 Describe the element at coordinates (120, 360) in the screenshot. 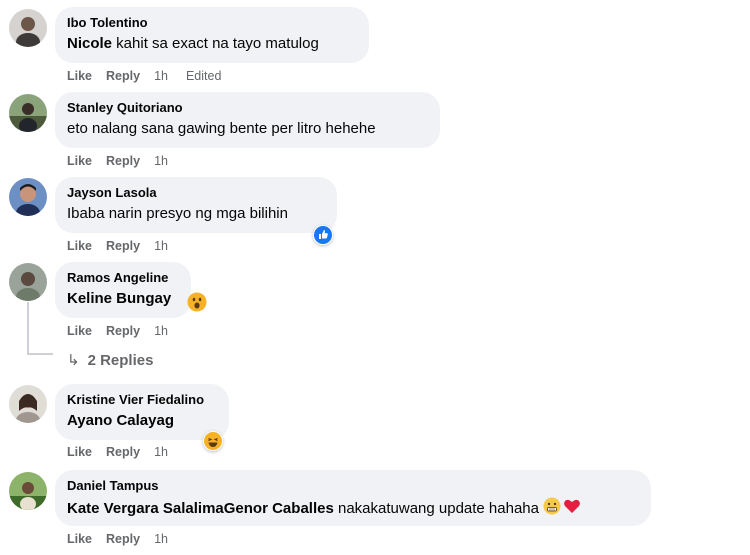

I see `replies-count: 2 Replies` at that location.